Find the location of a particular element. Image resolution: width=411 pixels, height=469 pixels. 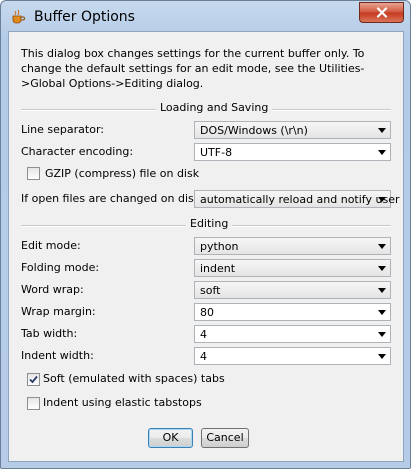

character-encoding-label: Character encoding: is located at coordinates (77, 151).